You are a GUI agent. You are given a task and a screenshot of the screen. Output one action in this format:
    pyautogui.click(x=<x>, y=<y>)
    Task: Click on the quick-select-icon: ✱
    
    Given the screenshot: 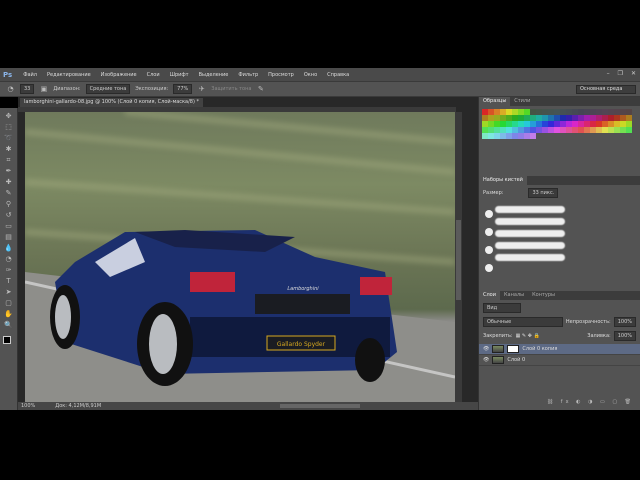 What is the action you would take?
    pyautogui.click(x=8, y=149)
    